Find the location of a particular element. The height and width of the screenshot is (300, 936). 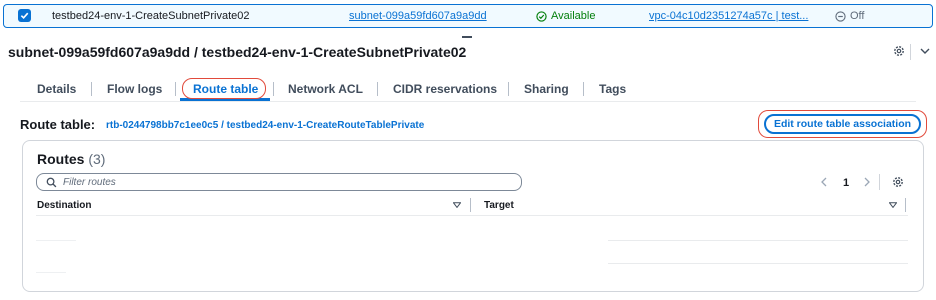

block-public-access-cell: Off is located at coordinates (849, 16).